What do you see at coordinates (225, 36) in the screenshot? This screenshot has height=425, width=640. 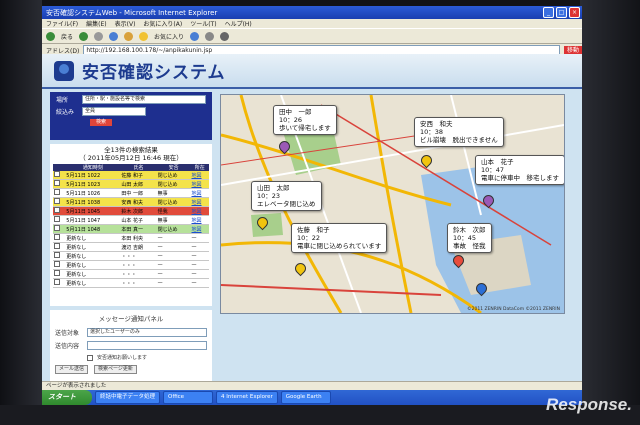 I see `print-icon` at bounding box center [225, 36].